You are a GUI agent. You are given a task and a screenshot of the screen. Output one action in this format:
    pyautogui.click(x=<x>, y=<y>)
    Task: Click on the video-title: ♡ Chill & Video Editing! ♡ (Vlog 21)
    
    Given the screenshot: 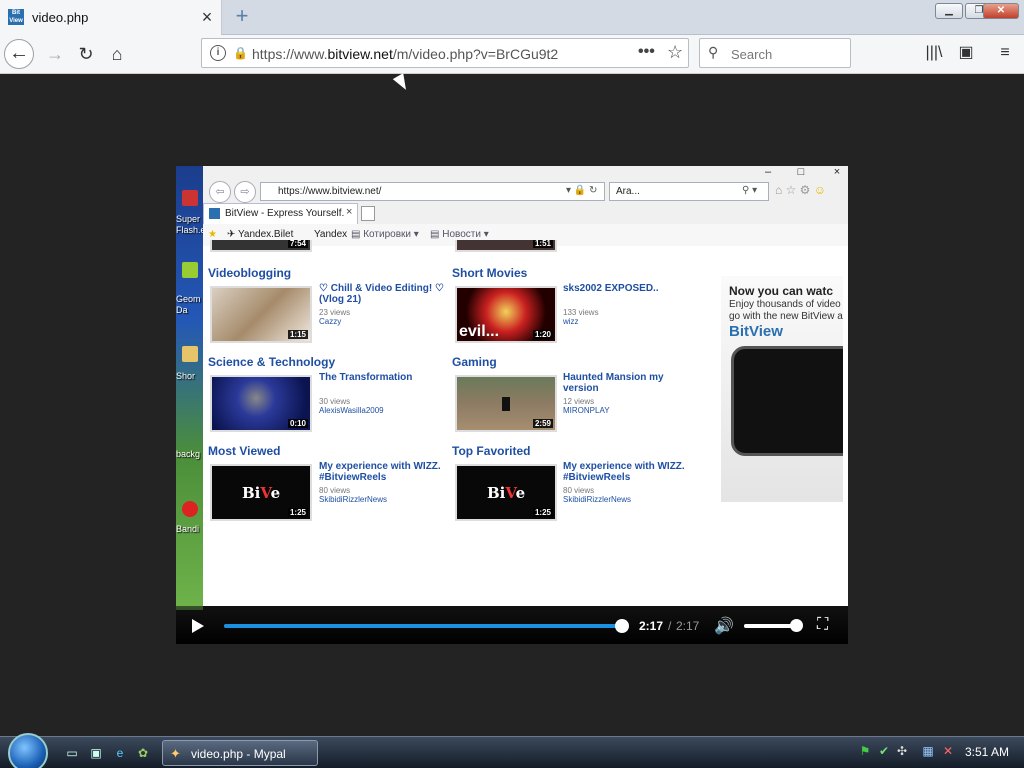 What is the action you would take?
    pyautogui.click(x=381, y=294)
    